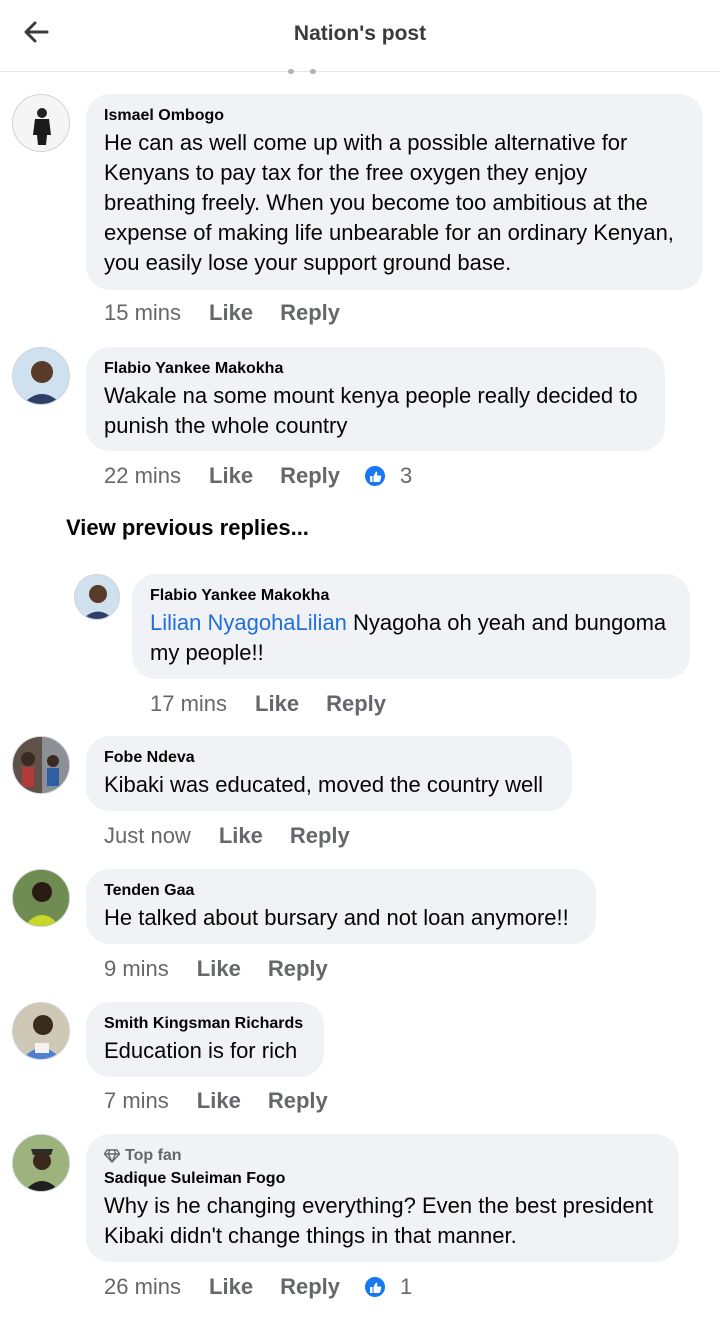 This screenshot has height=1330, width=720. Describe the element at coordinates (188, 704) in the screenshot. I see `comment-time: 17 mins` at that location.